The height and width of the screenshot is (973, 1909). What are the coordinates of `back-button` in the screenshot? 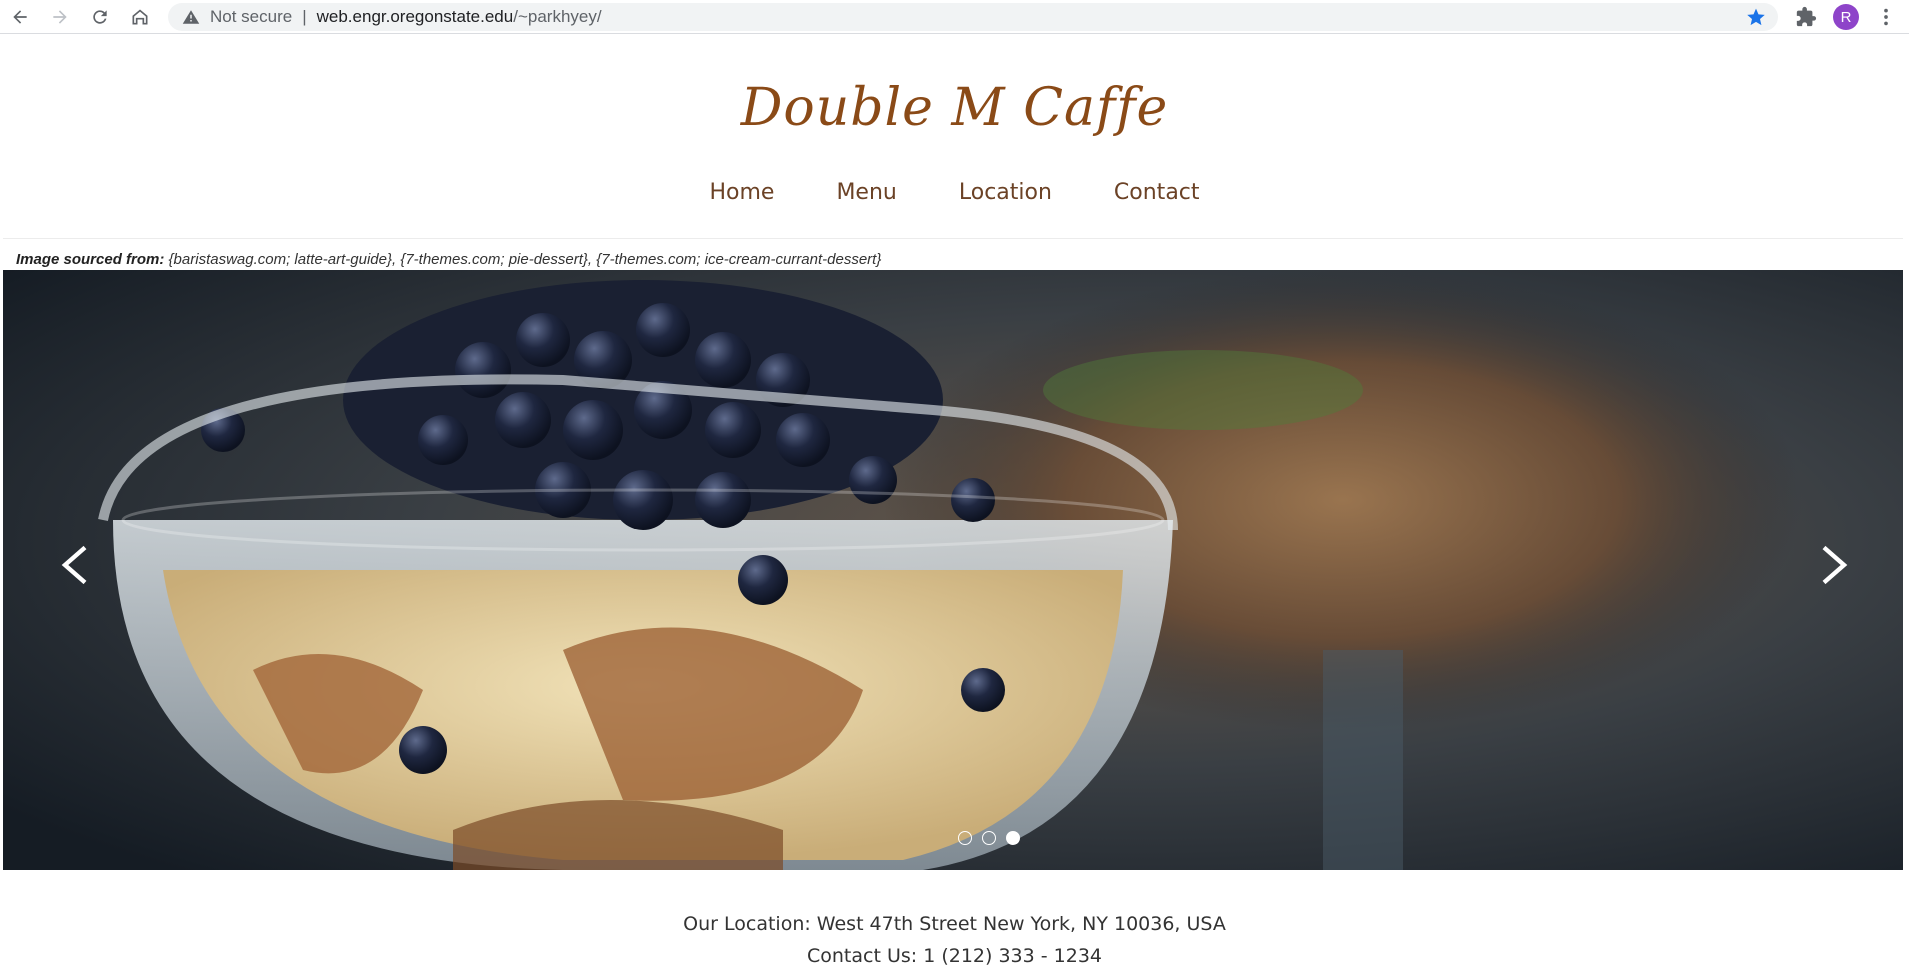 It's located at (20, 17).